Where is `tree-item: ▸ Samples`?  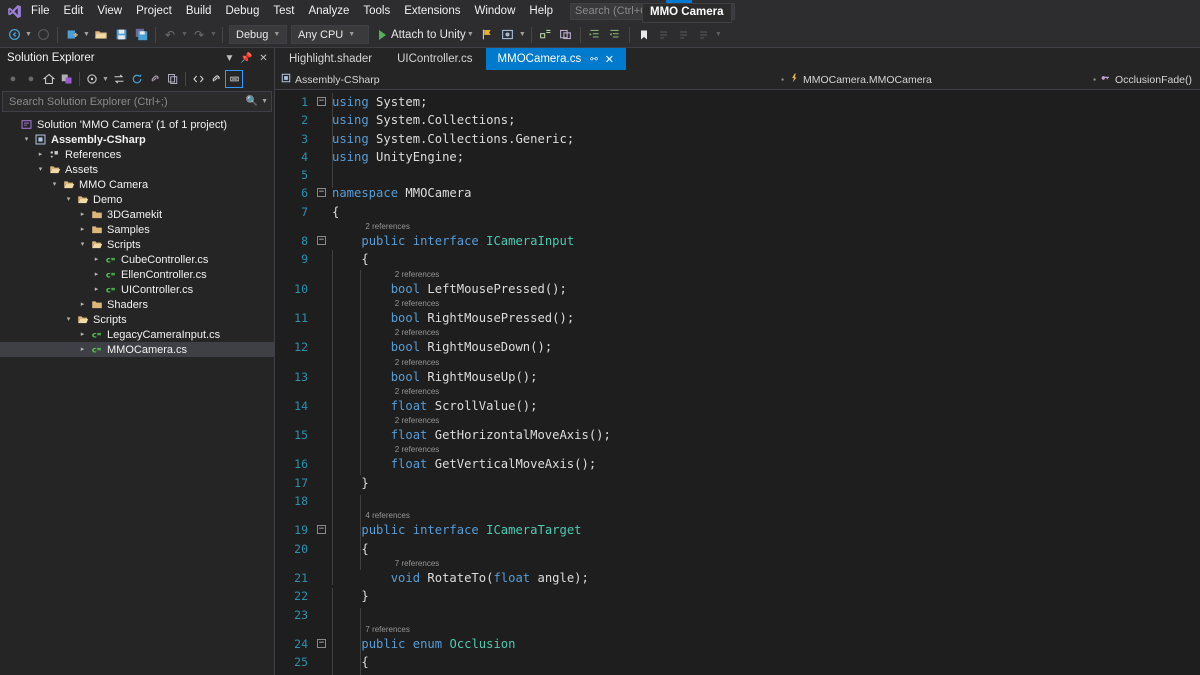 tree-item: ▸ Samples is located at coordinates (137, 229).